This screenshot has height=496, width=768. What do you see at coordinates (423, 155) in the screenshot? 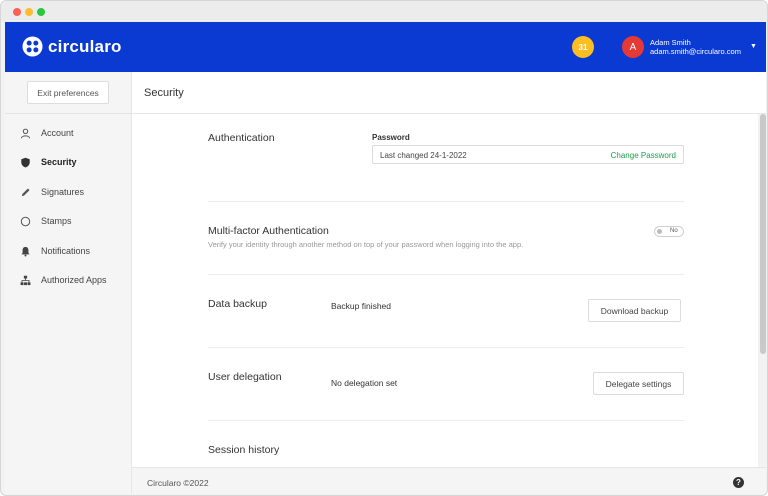
I see `password-last-changed: Last changed 24-1-2022` at bounding box center [423, 155].